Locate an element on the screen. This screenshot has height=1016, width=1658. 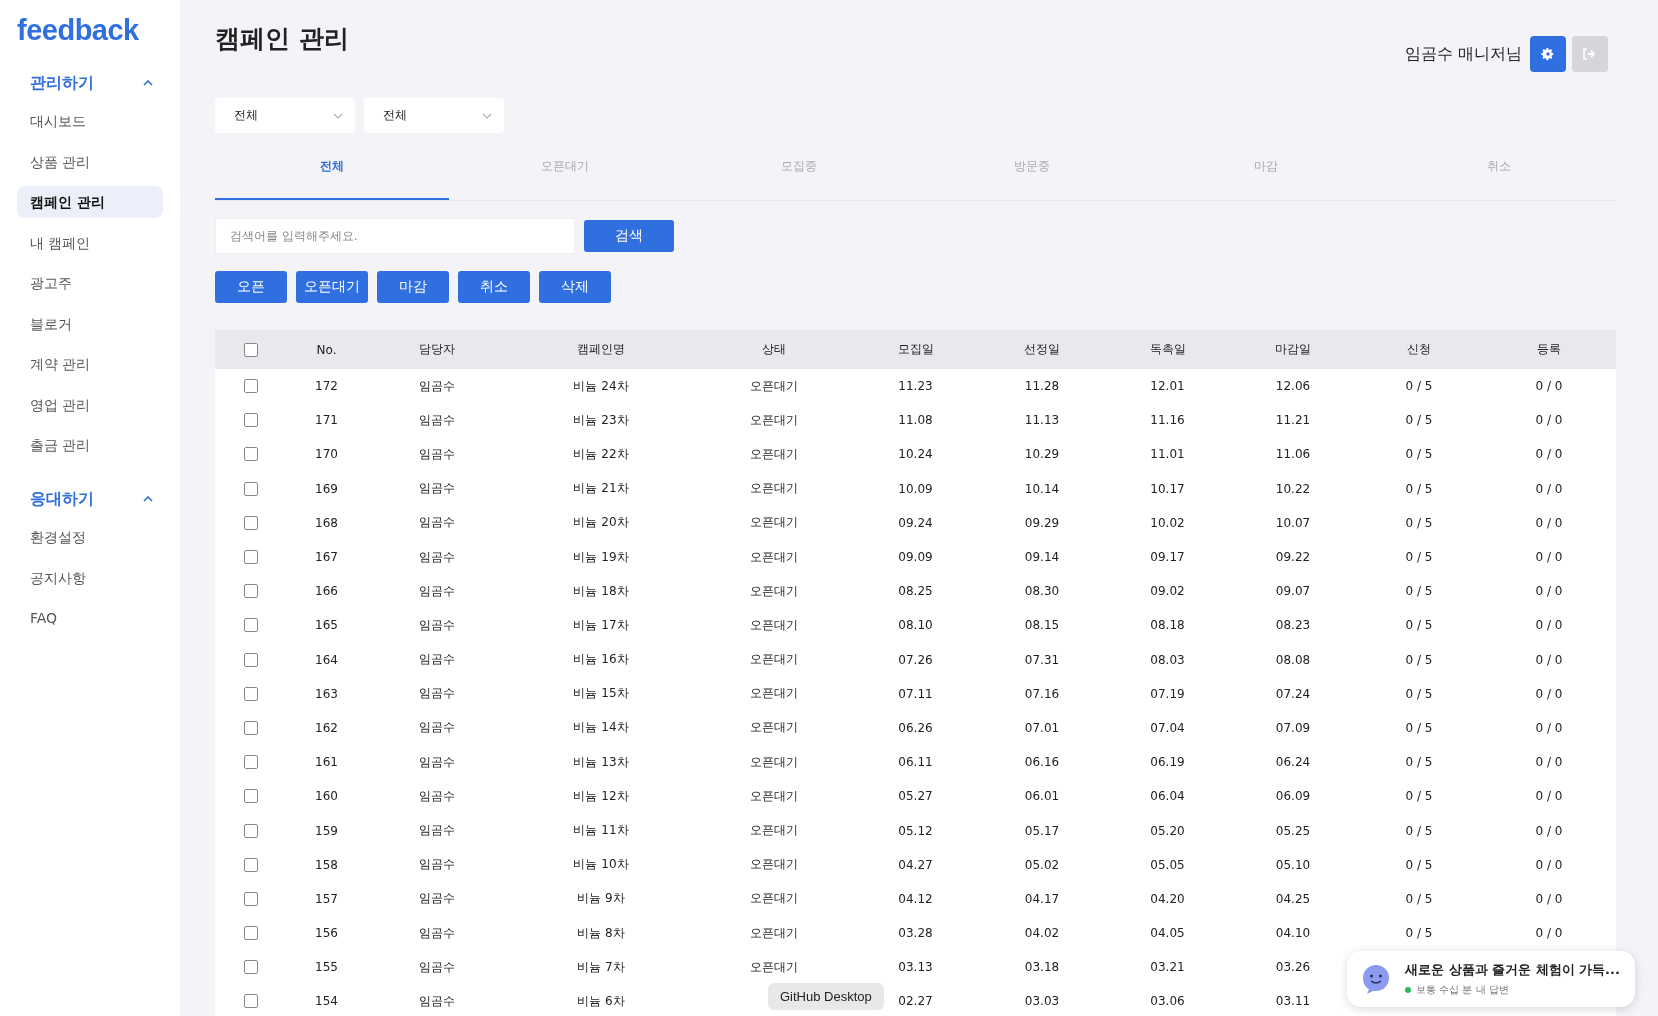
table-cell: 04.12 is located at coordinates (915, 898).